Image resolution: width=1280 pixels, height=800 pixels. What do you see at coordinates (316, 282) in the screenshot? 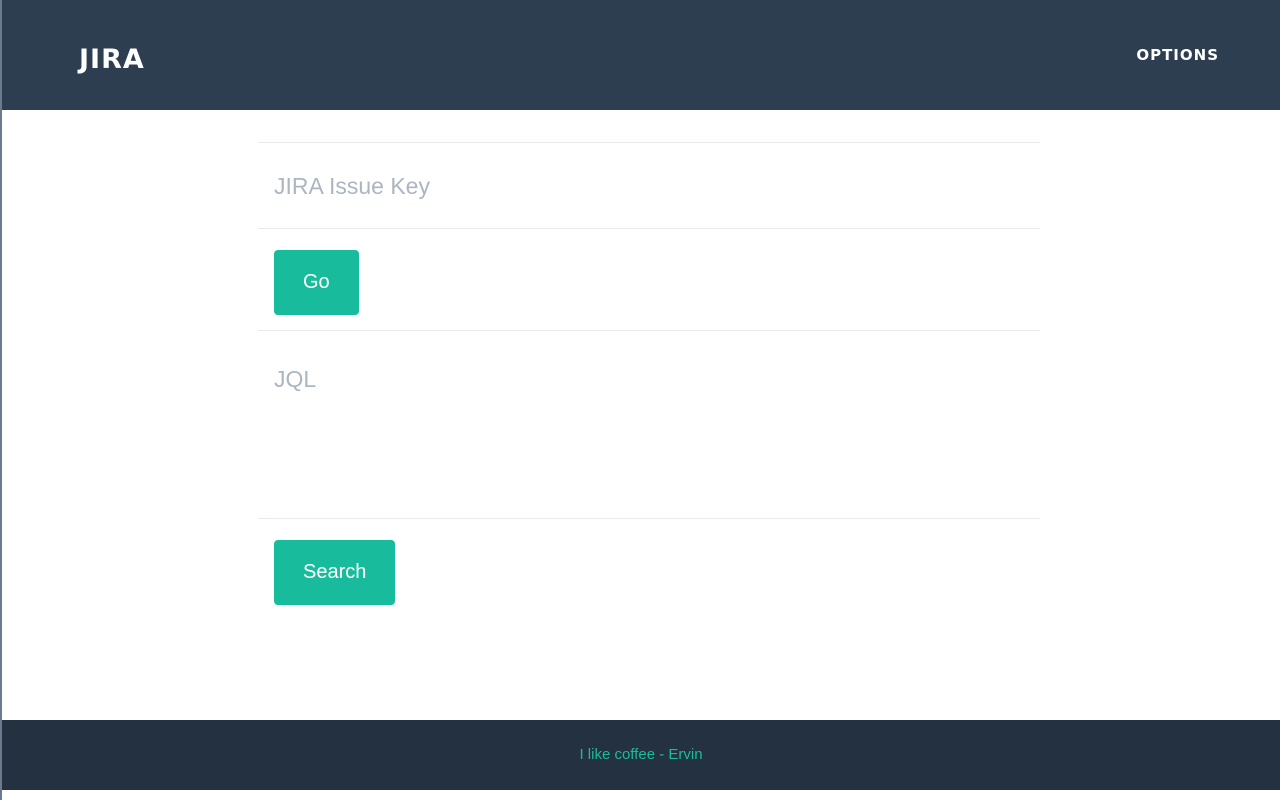
I see `go-button: Go` at bounding box center [316, 282].